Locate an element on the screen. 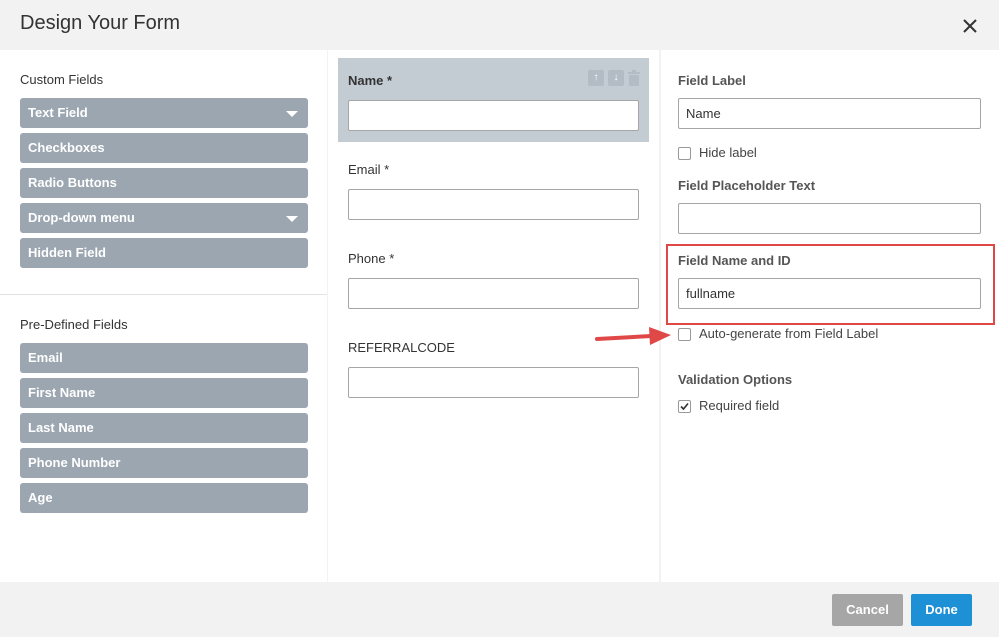 The height and width of the screenshot is (637, 999). dialog-header: Design Your Form is located at coordinates (499, 25).